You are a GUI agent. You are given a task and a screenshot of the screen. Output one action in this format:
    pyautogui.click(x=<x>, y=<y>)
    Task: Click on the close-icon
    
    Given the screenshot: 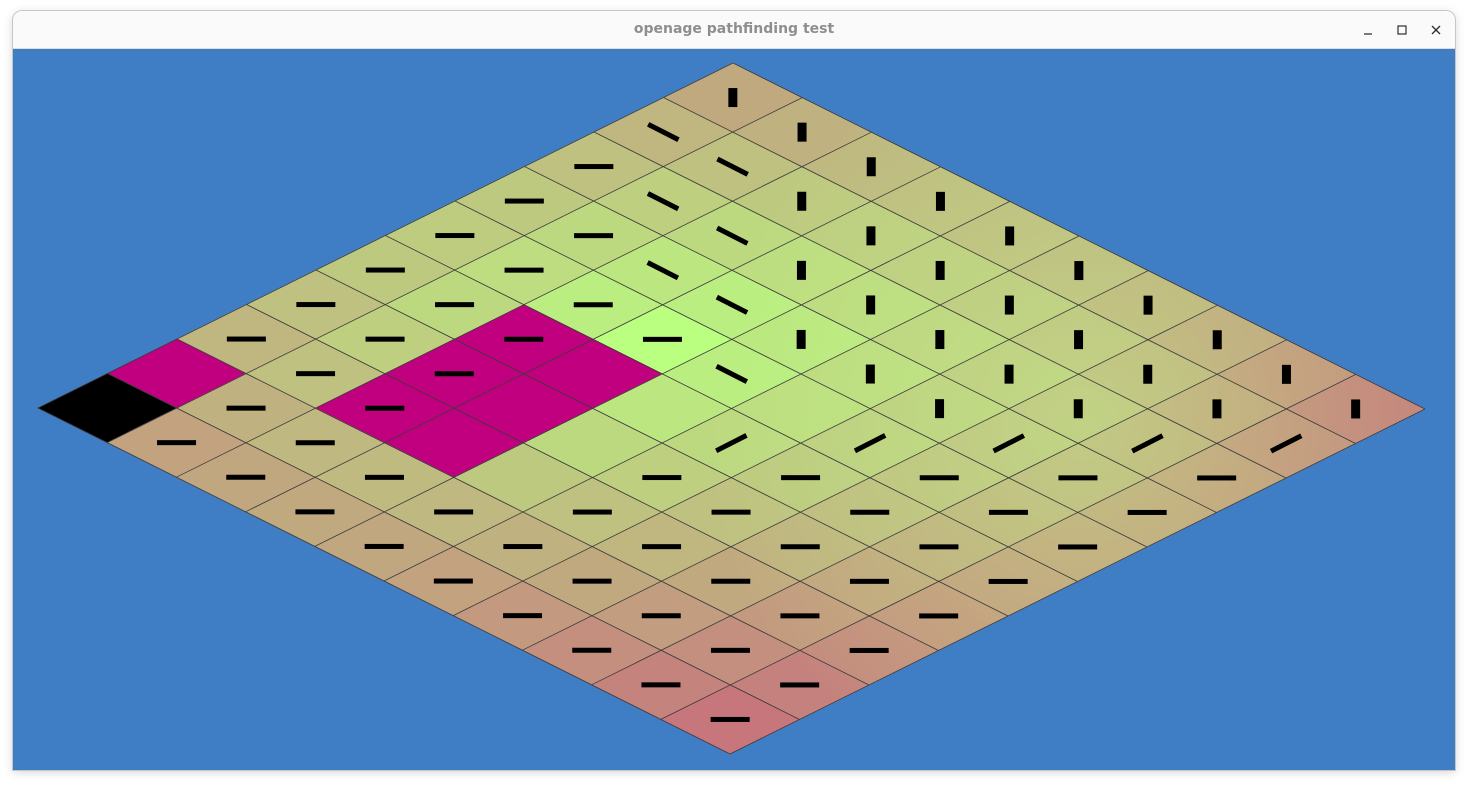 What is the action you would take?
    pyautogui.click(x=1436, y=30)
    